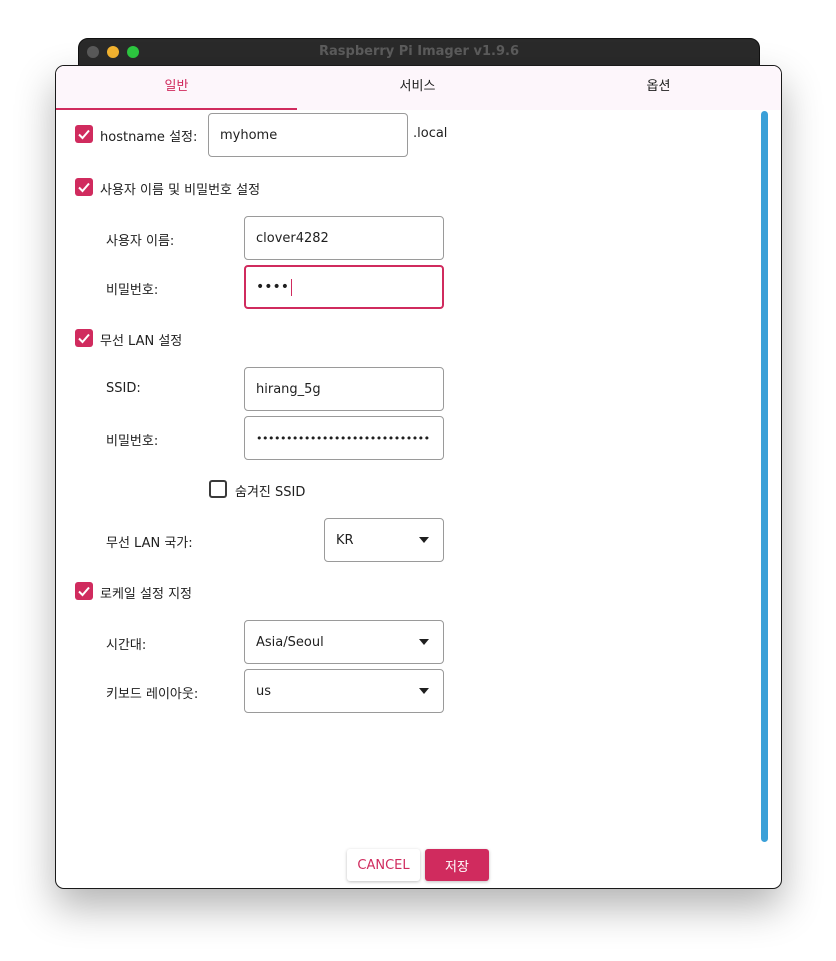  Describe the element at coordinates (123, 388) in the screenshot. I see `ssid-label: SSID:` at that location.